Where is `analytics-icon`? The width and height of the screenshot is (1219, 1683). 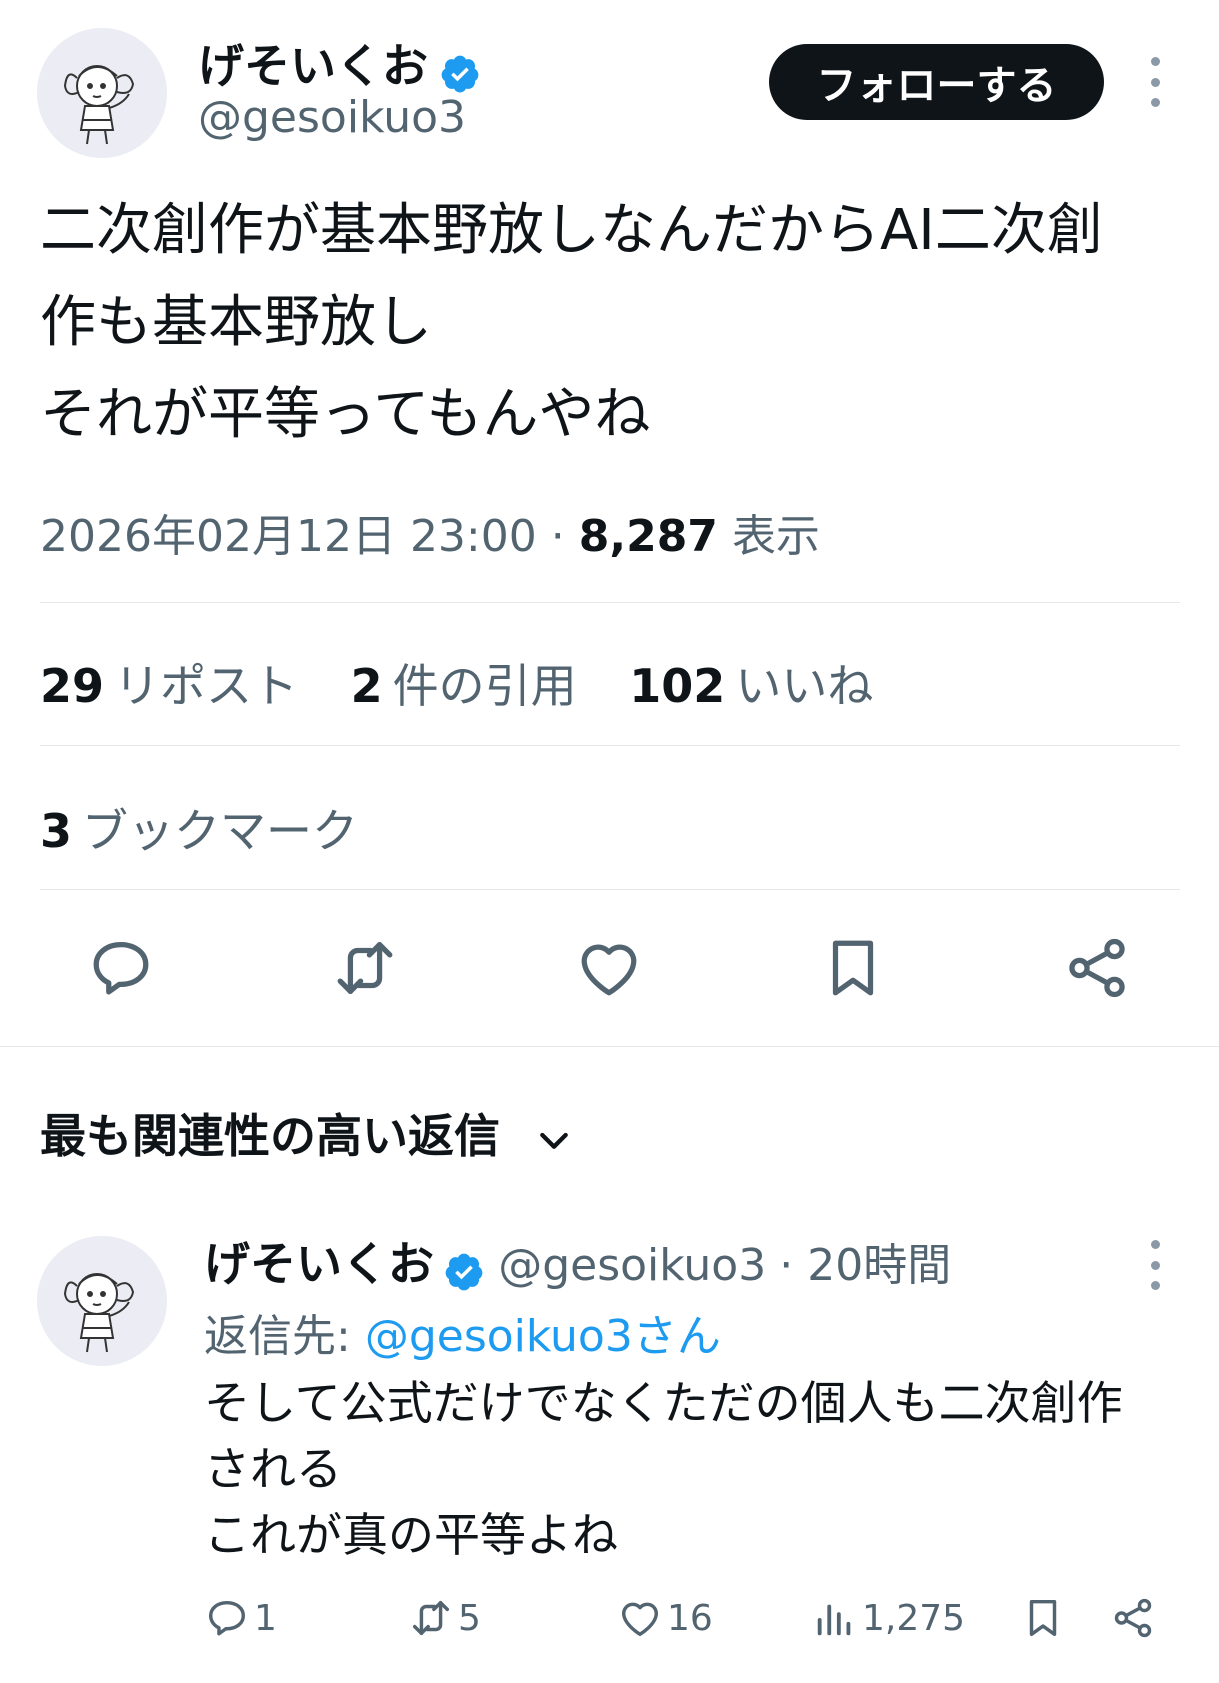 analytics-icon is located at coordinates (834, 1620).